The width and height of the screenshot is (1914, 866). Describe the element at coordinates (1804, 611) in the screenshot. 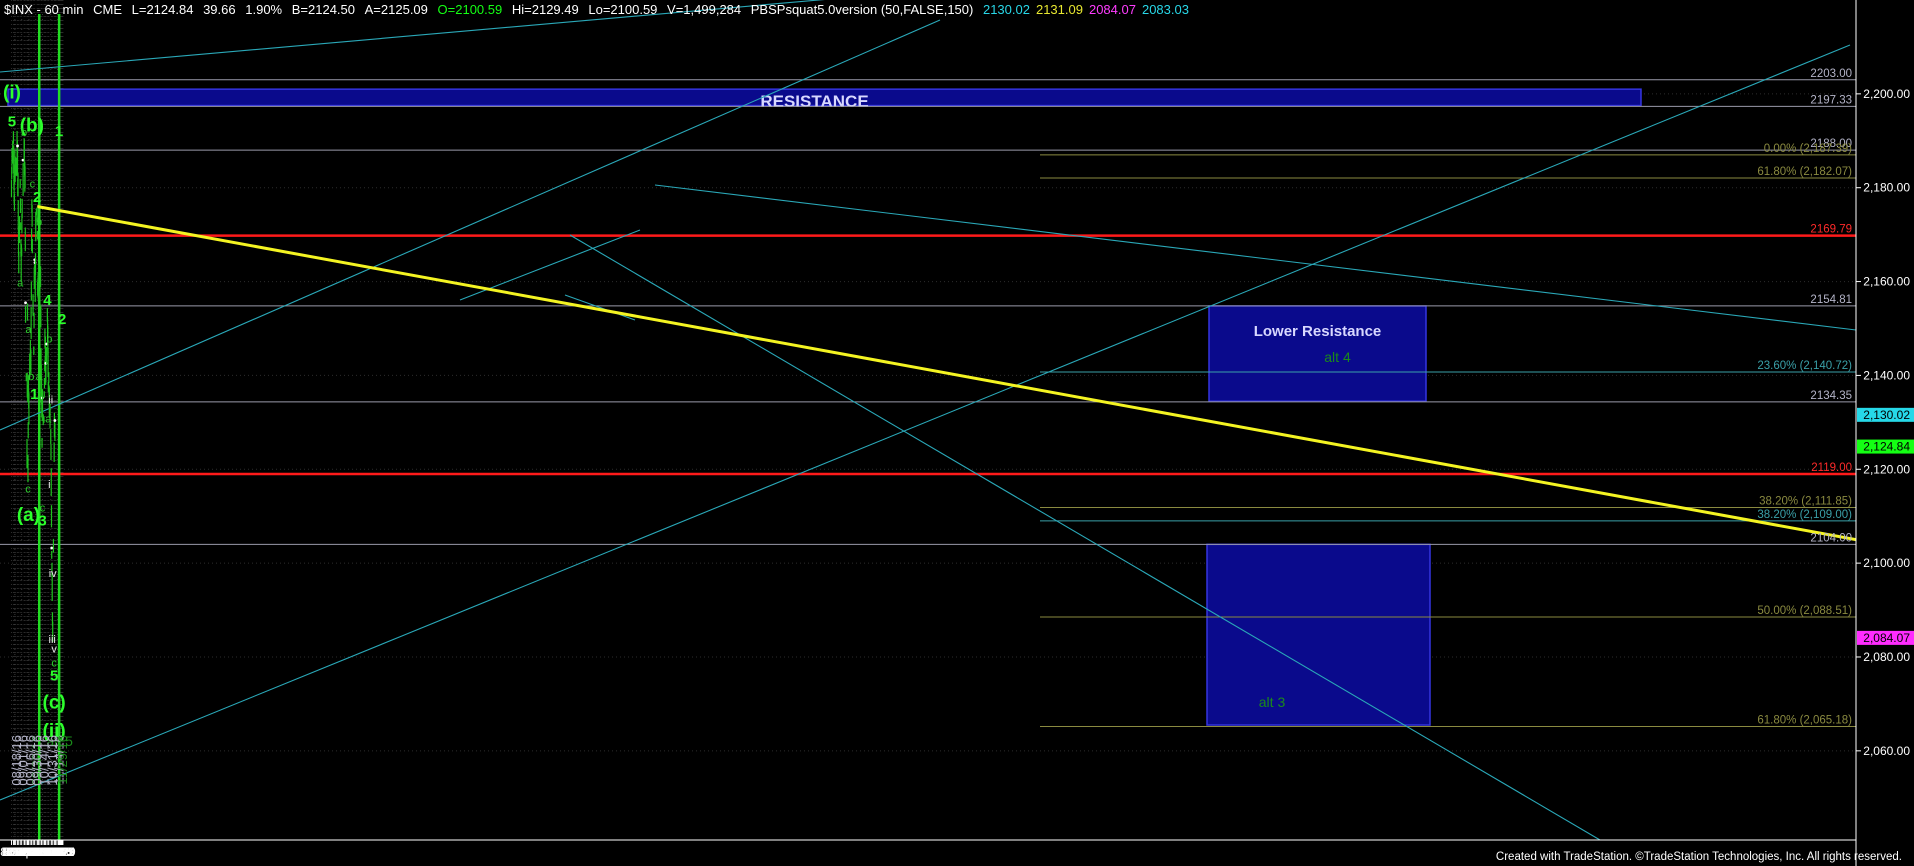

I see `level-label: 50.00% (2,088.51)` at that location.